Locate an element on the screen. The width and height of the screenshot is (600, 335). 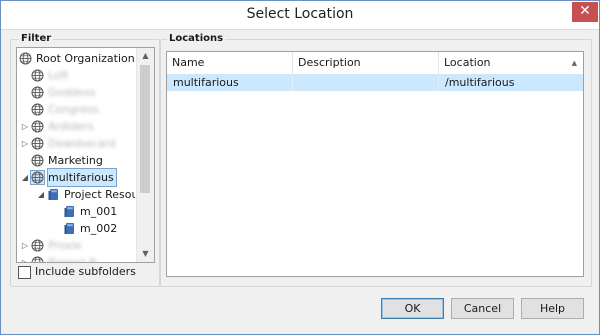
tree-item-label: Dewsbocard is located at coordinates (82, 143).